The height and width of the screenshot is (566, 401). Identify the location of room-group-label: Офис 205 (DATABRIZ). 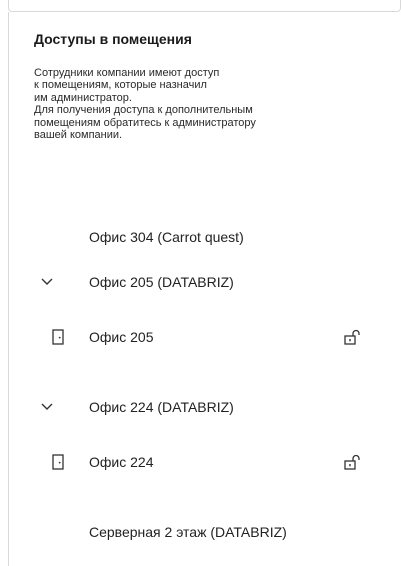
(161, 282).